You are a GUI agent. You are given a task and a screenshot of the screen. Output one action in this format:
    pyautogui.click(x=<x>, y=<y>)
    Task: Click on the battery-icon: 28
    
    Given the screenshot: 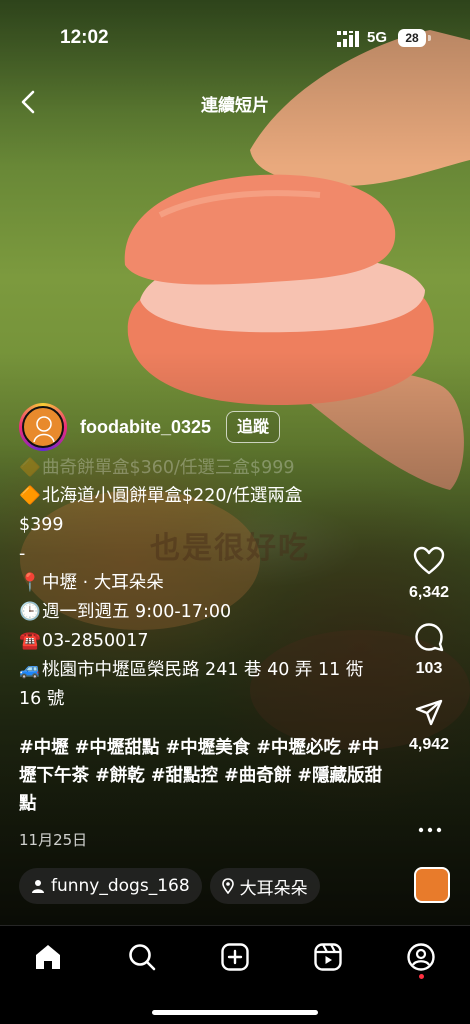 What is the action you would take?
    pyautogui.click(x=412, y=38)
    